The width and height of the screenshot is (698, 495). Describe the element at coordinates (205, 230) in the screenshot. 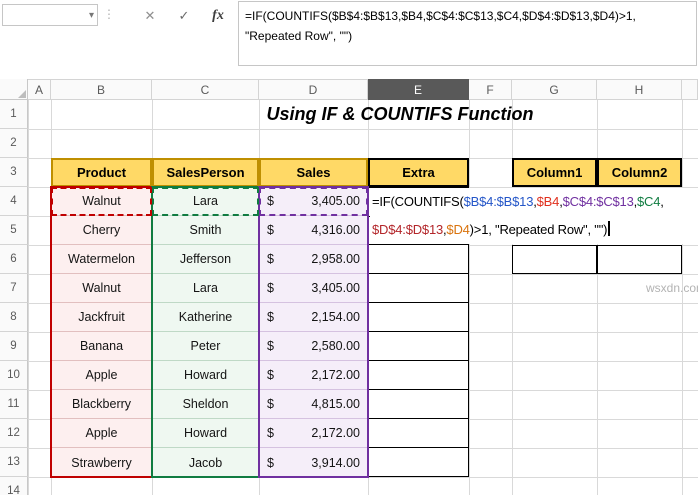

I see `cell-C5: Smith` at that location.